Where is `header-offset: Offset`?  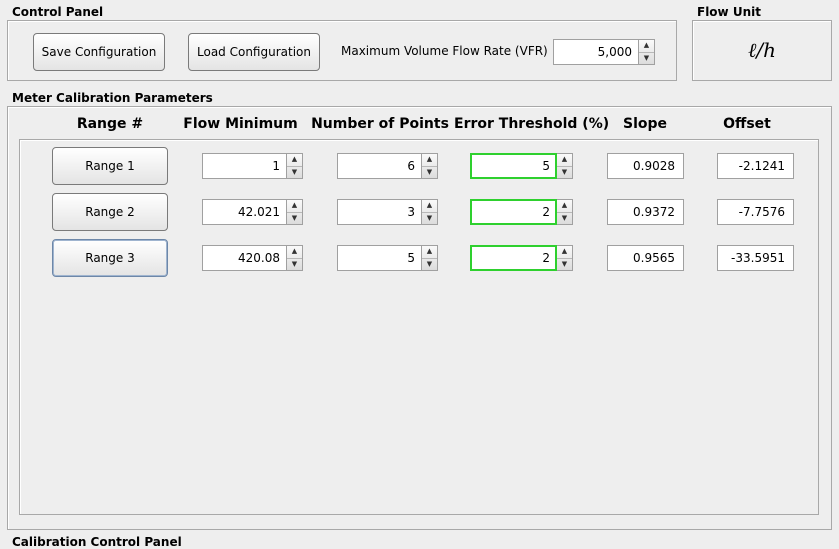
header-offset: Offset is located at coordinates (747, 124).